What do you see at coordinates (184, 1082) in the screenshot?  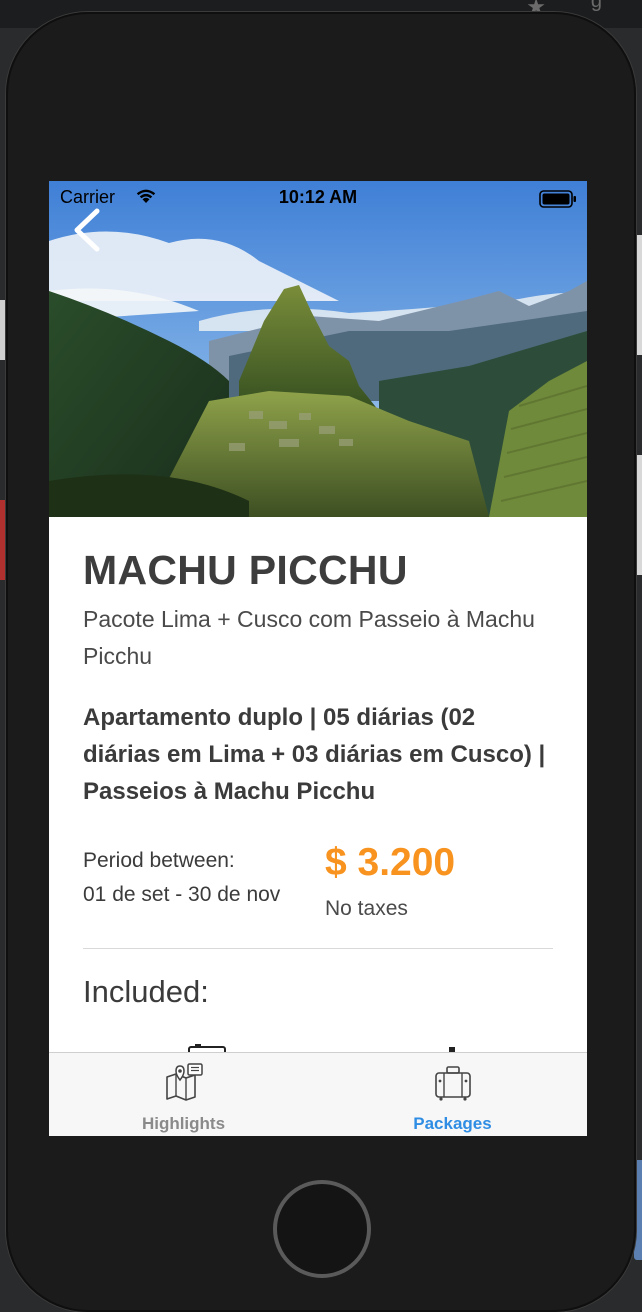 I see `map-location-icon` at bounding box center [184, 1082].